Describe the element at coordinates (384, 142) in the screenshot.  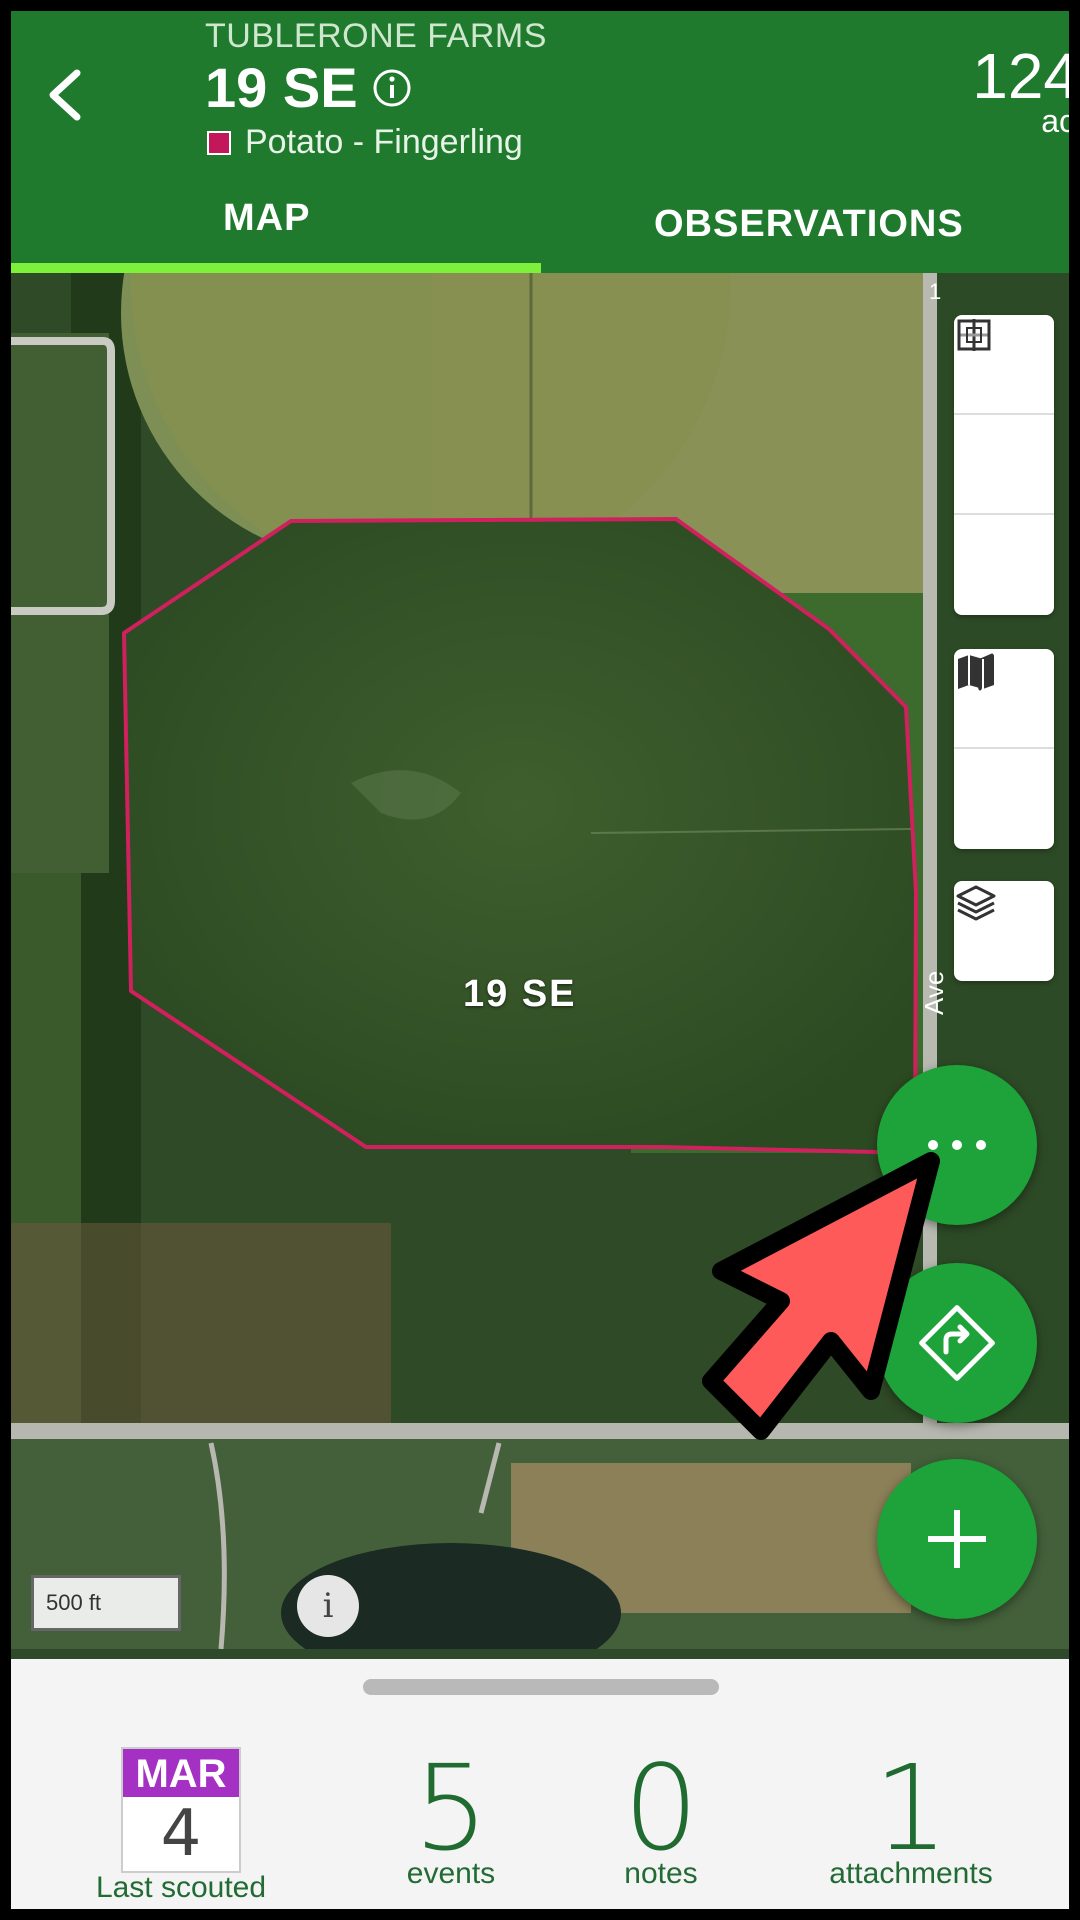
I see `crop-name: Potato - Fingerling` at that location.